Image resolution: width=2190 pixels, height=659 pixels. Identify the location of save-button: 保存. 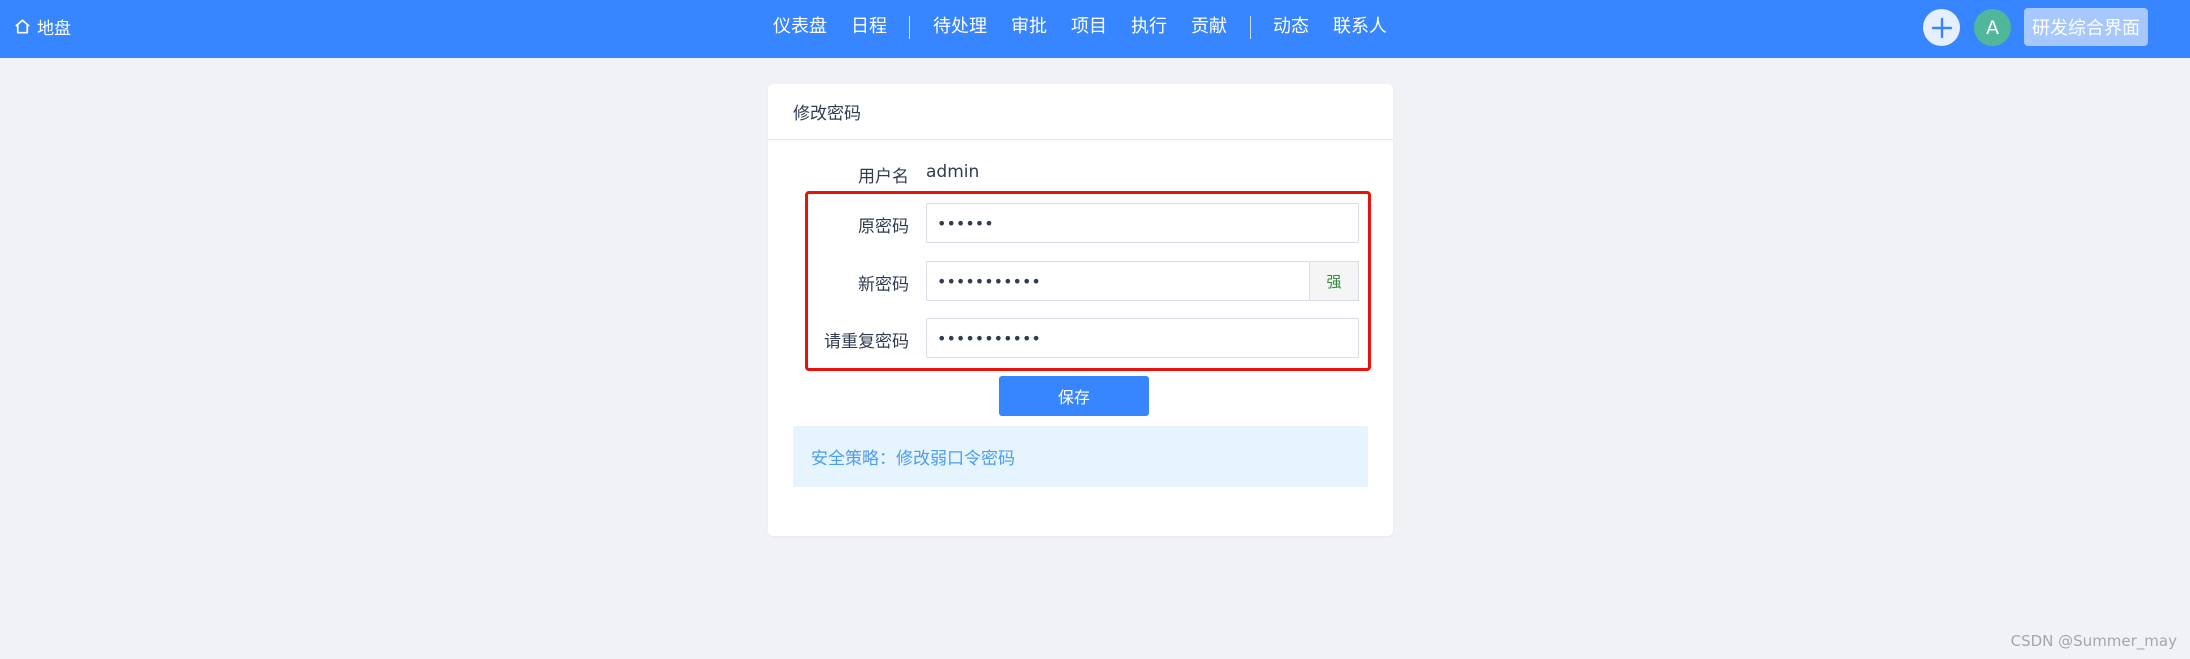
(1074, 396).